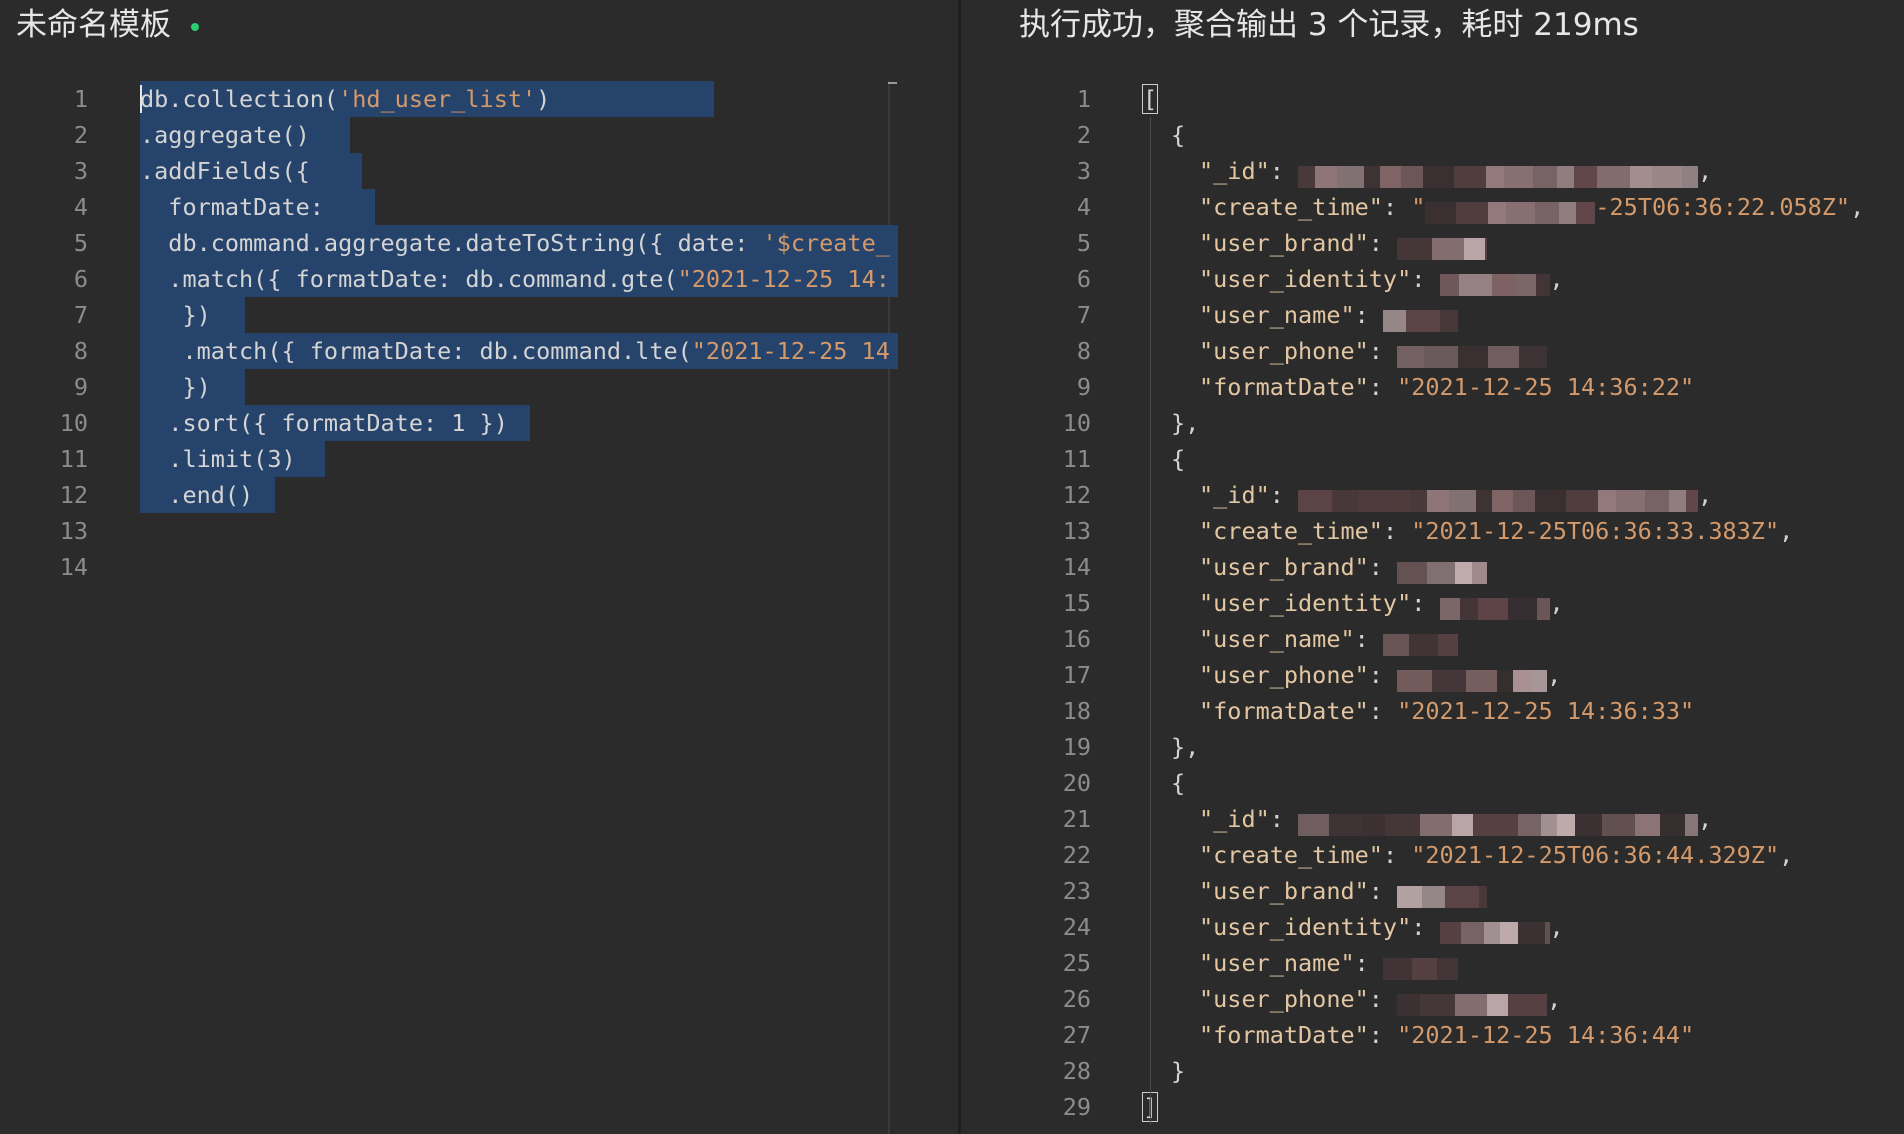  I want to click on json-text: }, so click(1178, 1071).